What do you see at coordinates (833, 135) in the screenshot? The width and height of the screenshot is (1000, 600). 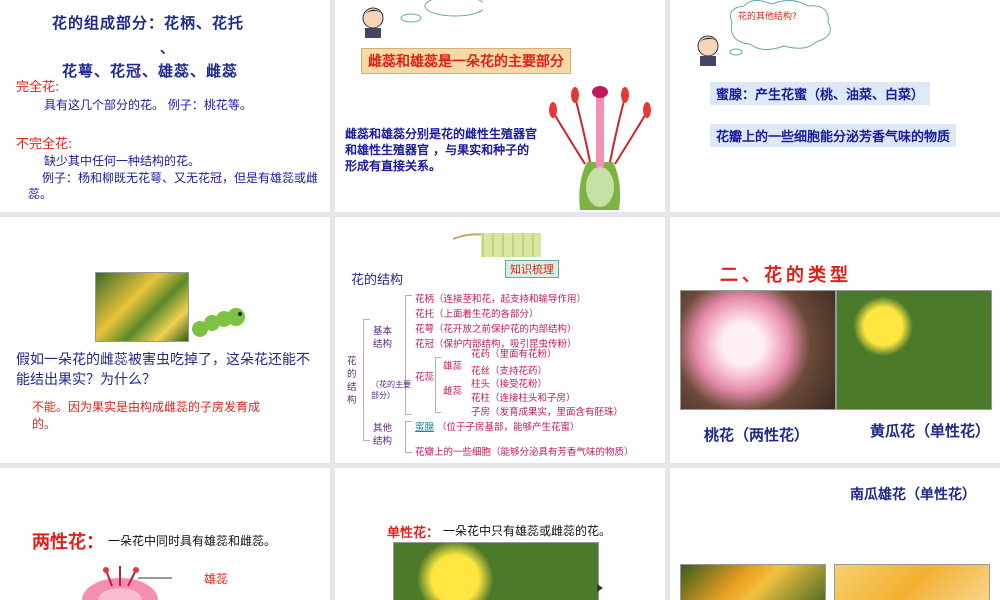 I see `petal-cells-line: 花瓣上的一些细胞能分泌芳香气味的物质` at bounding box center [833, 135].